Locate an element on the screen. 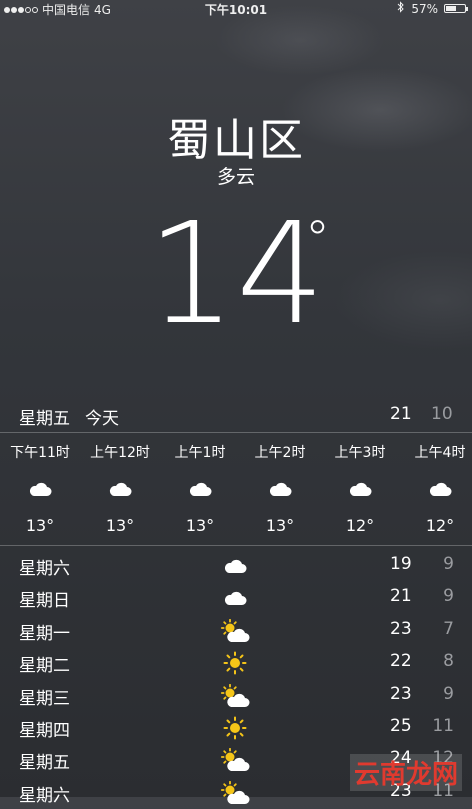  day-low: 7 is located at coordinates (448, 628).